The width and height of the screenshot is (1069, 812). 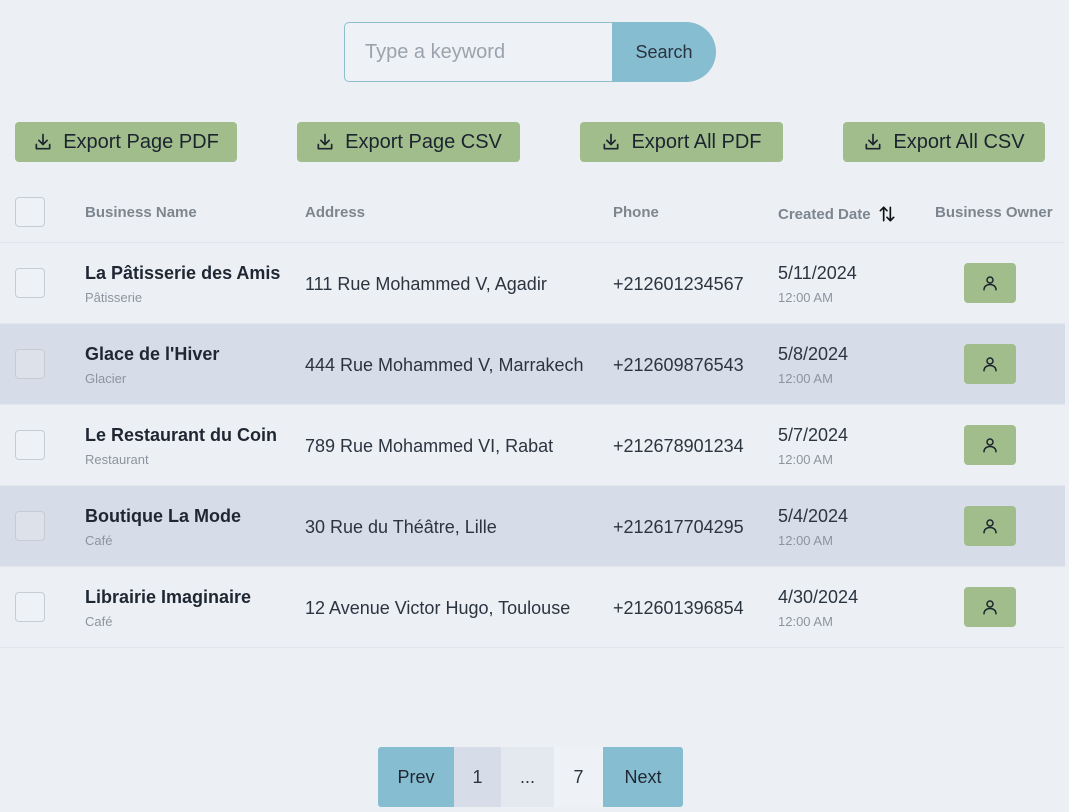 I want to click on business-address: 12 Avenue Victor Hugo, Toulouse, so click(x=438, y=608).